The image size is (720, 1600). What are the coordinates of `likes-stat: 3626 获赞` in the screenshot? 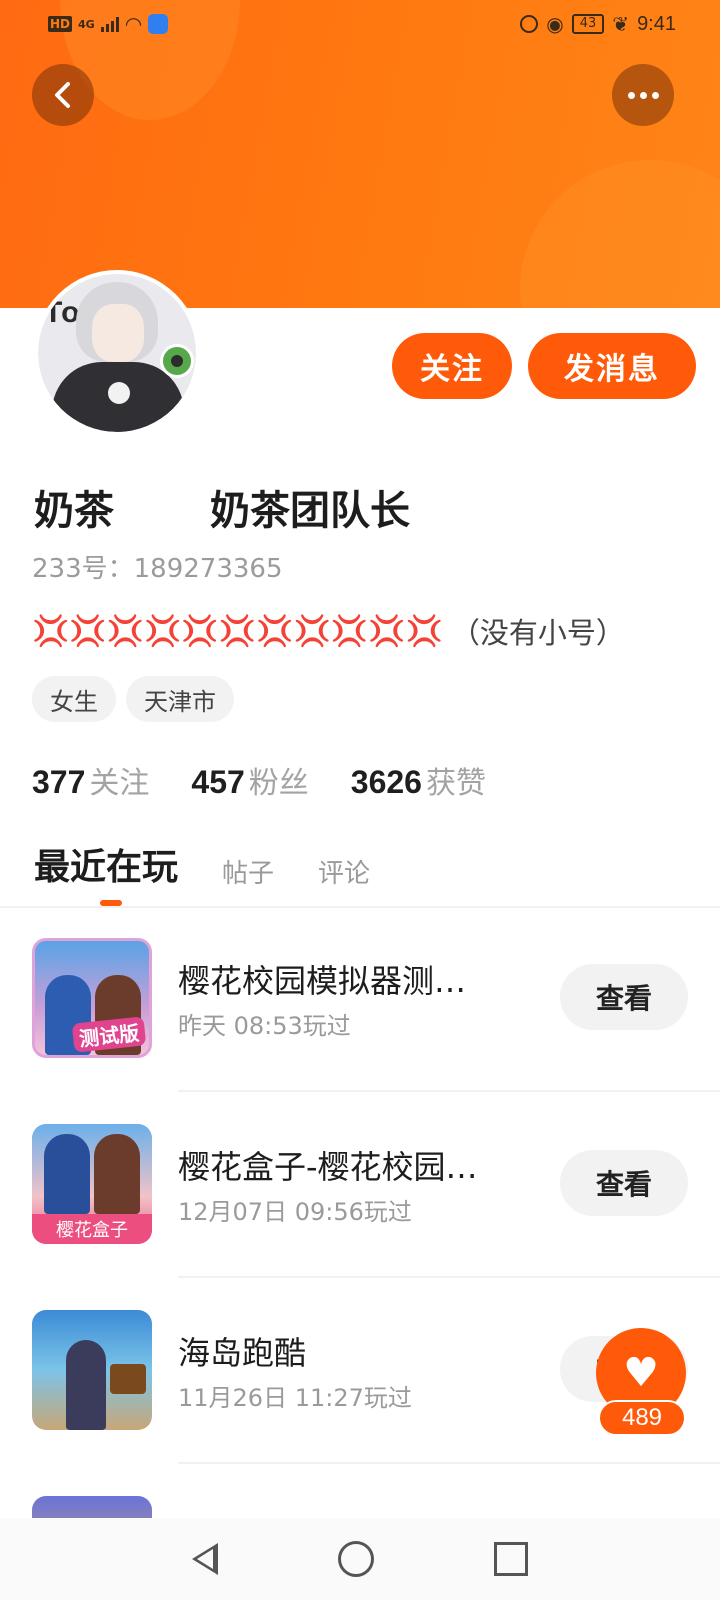 It's located at (418, 780).